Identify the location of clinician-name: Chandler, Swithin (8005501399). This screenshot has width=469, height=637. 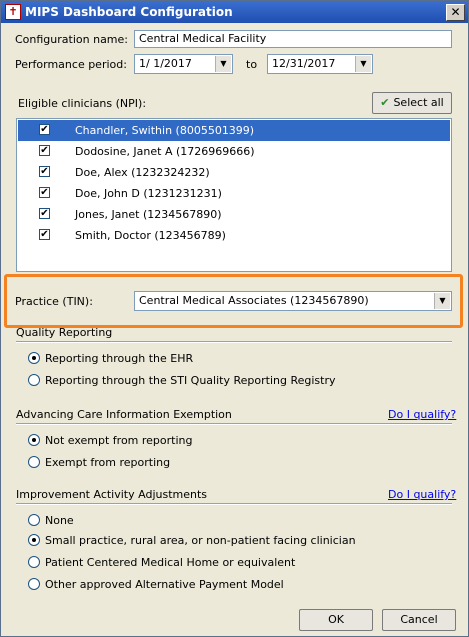
(165, 130).